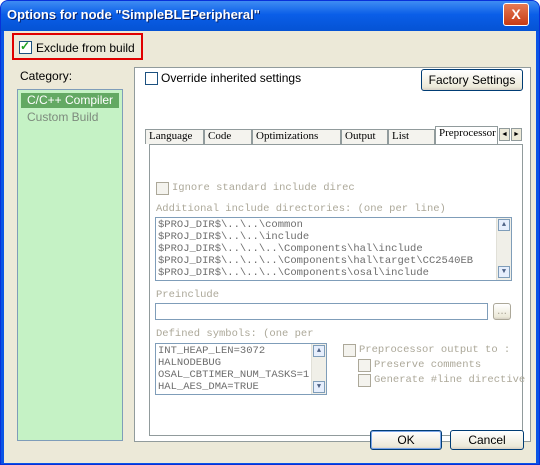 This screenshot has width=540, height=465. What do you see at coordinates (70, 265) in the screenshot?
I see `category-list: C/C++ Compiler Custom Build` at bounding box center [70, 265].